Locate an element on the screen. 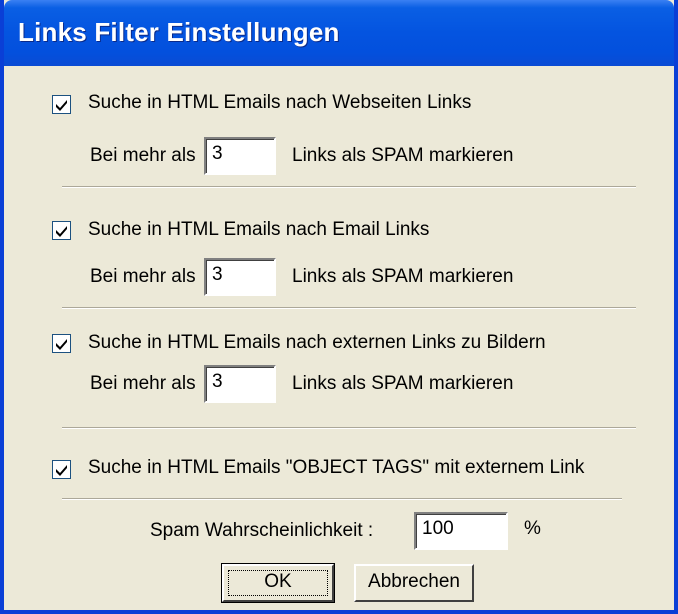  focus-rectangle is located at coordinates (278, 583).